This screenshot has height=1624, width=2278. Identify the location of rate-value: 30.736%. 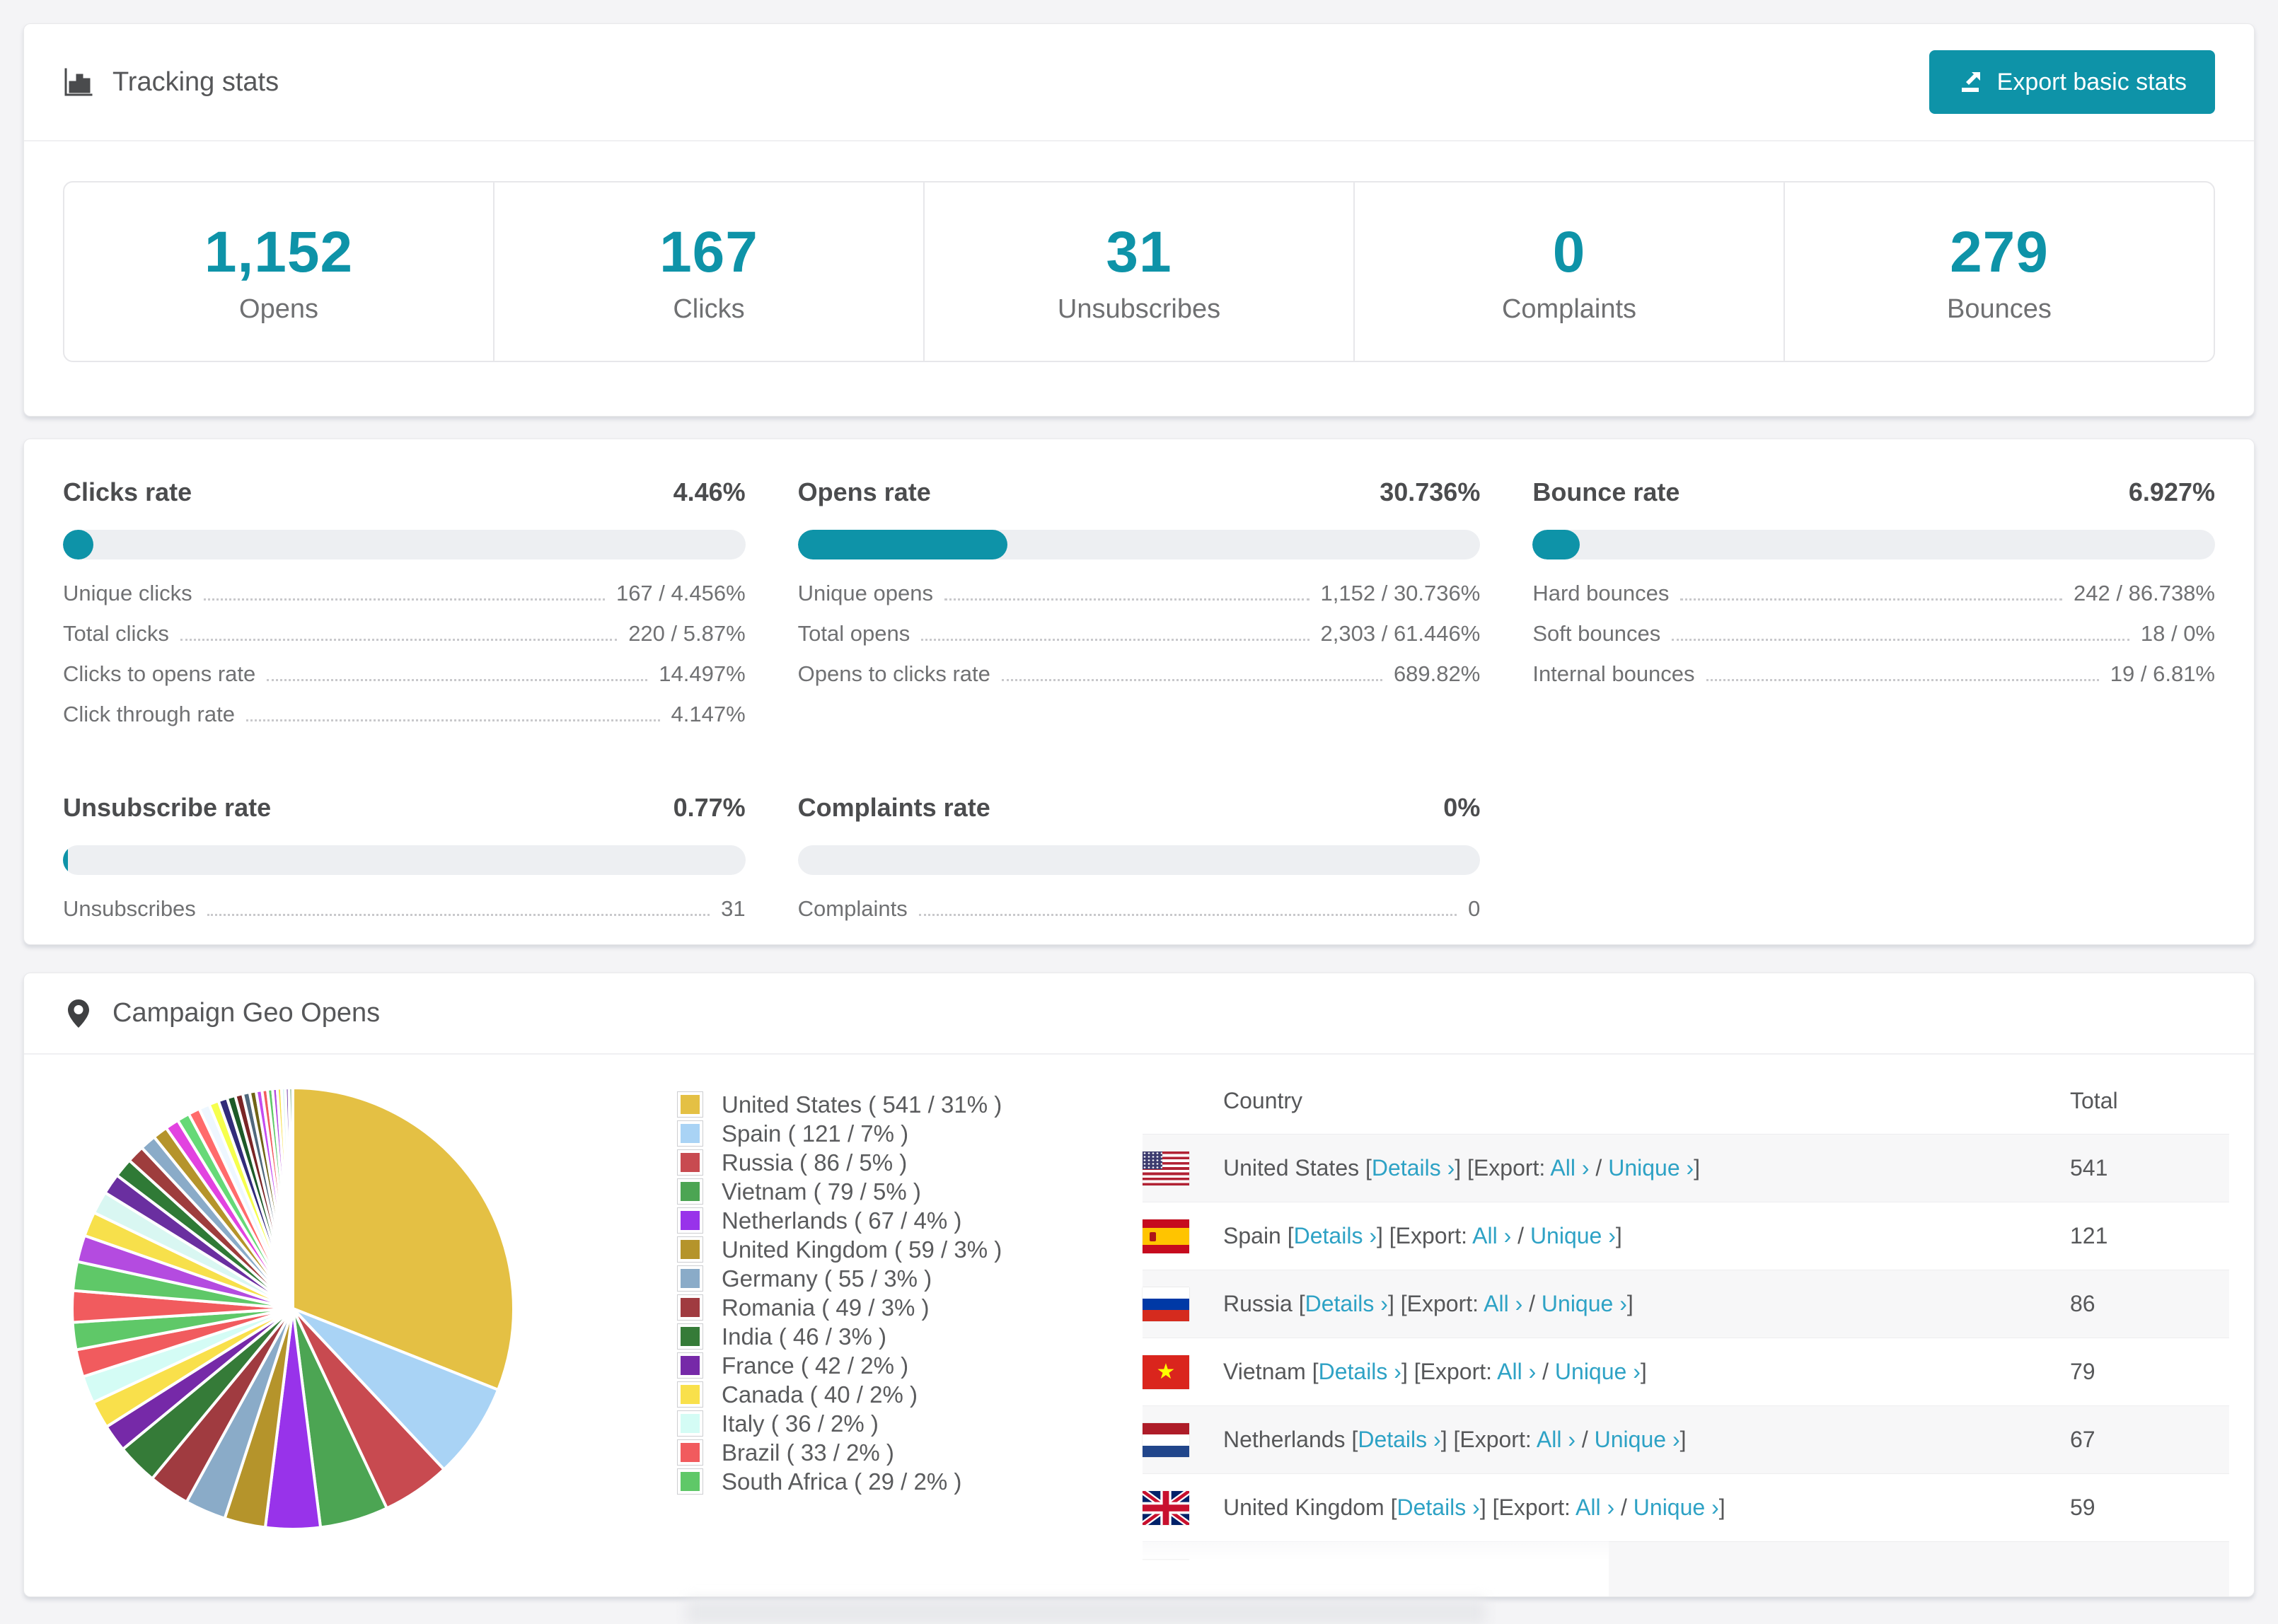
(1430, 491).